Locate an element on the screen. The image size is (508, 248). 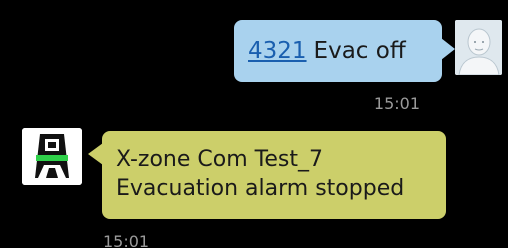
outgoing-message-timestamp: 15:01 is located at coordinates (396, 103).